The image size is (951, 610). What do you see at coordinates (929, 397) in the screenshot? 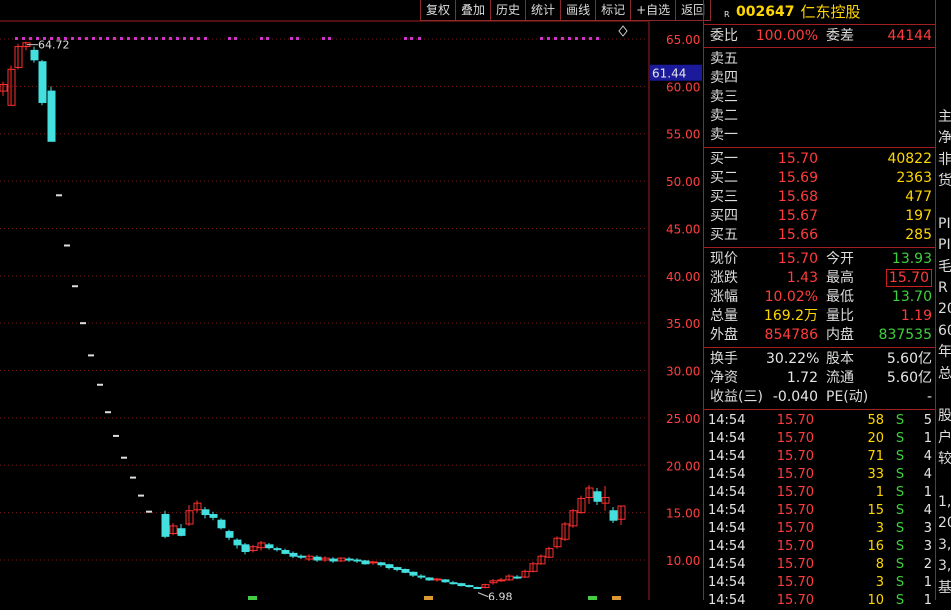
I see `fund-value: -` at bounding box center [929, 397].